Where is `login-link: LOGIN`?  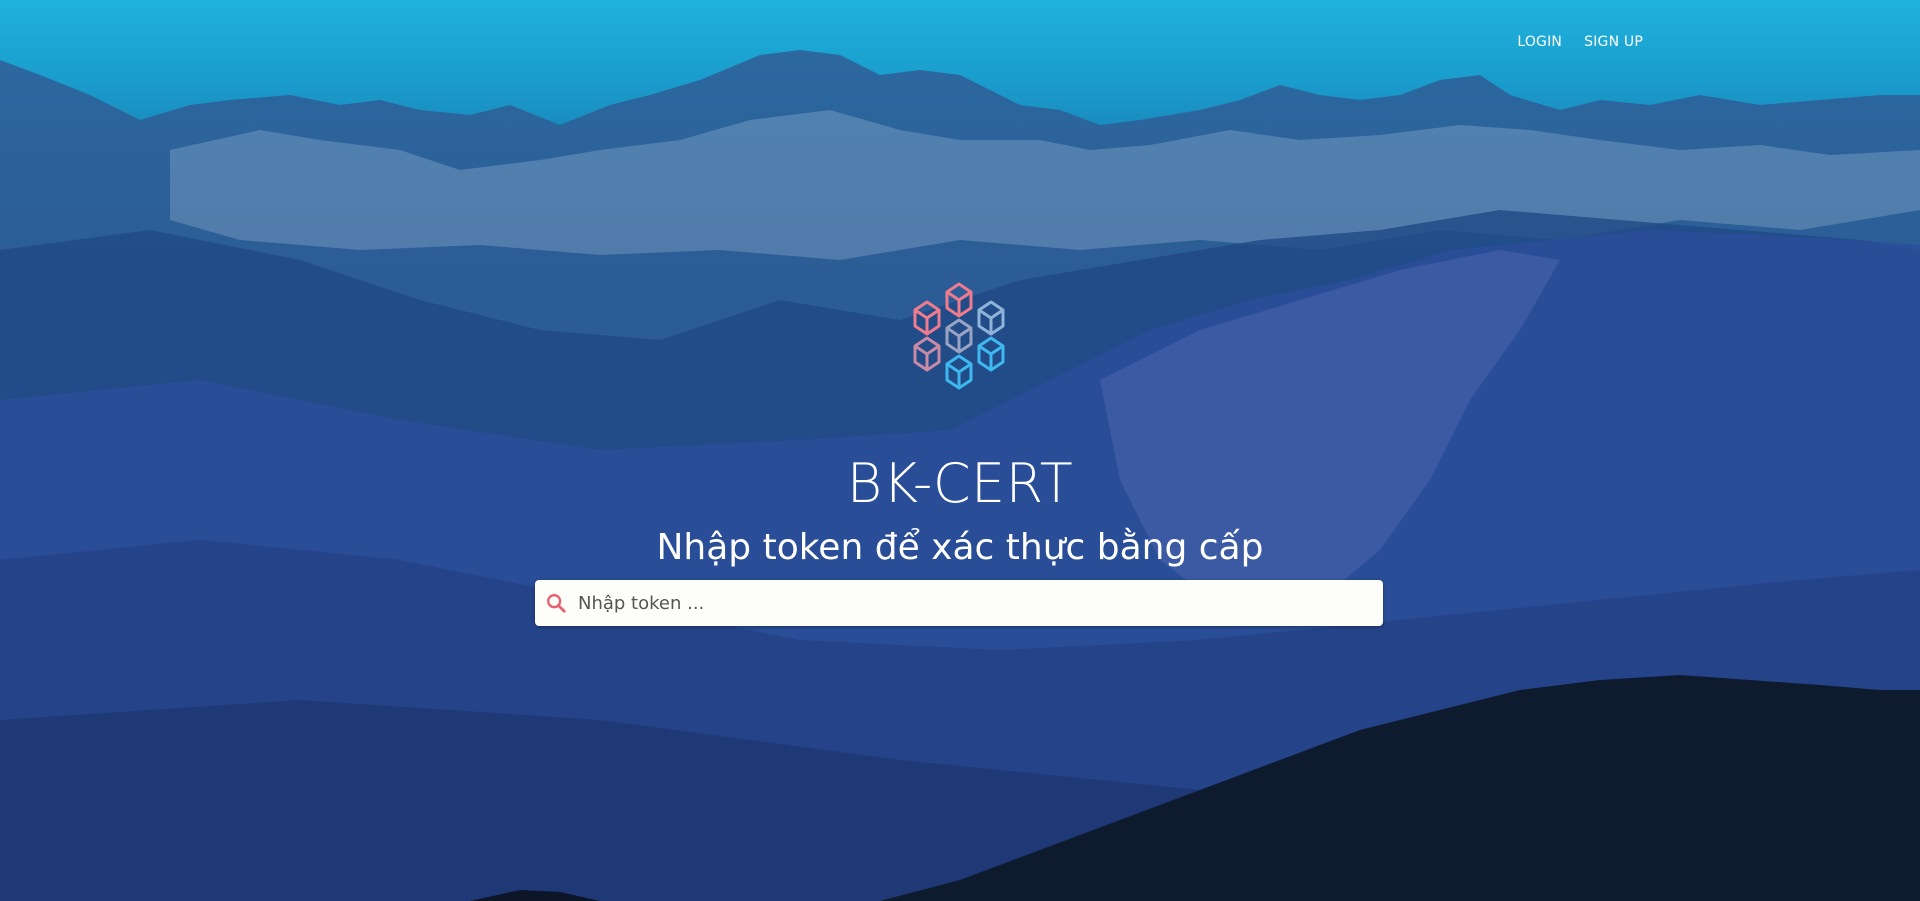 login-link: LOGIN is located at coordinates (1539, 42).